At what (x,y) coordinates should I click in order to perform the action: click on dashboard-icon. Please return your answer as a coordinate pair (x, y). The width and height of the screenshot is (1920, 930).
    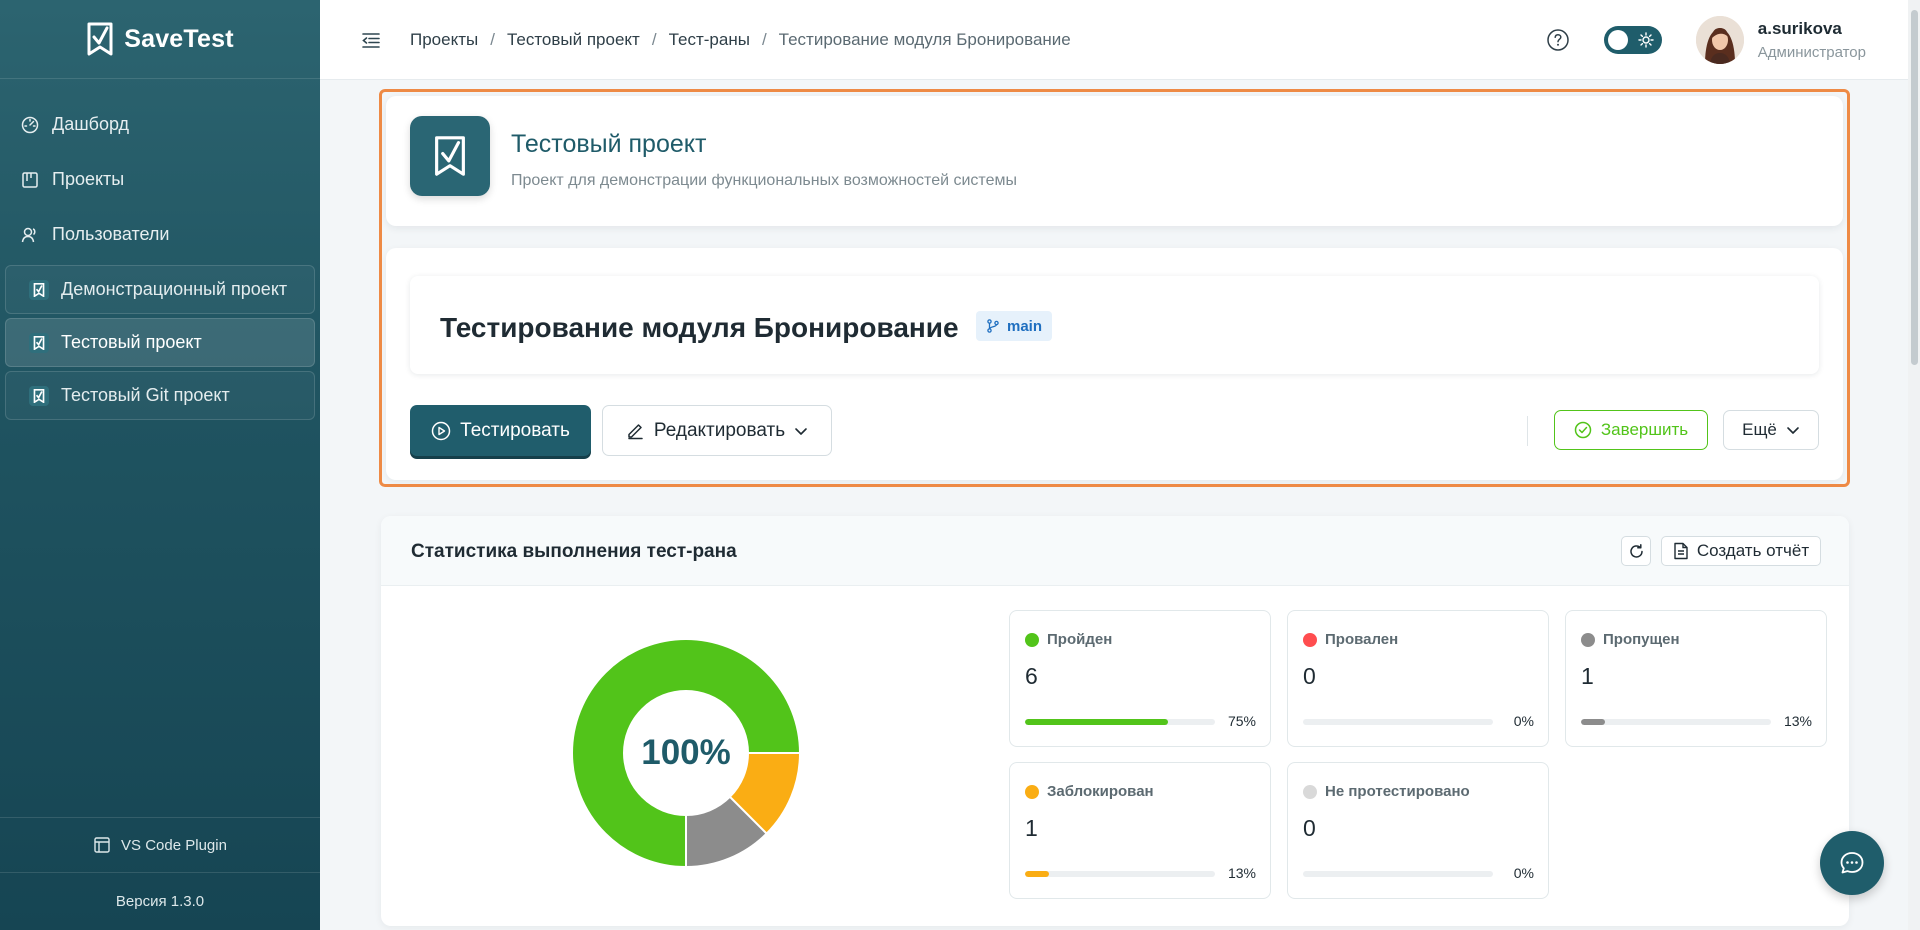
    Looking at the image, I should click on (30, 124).